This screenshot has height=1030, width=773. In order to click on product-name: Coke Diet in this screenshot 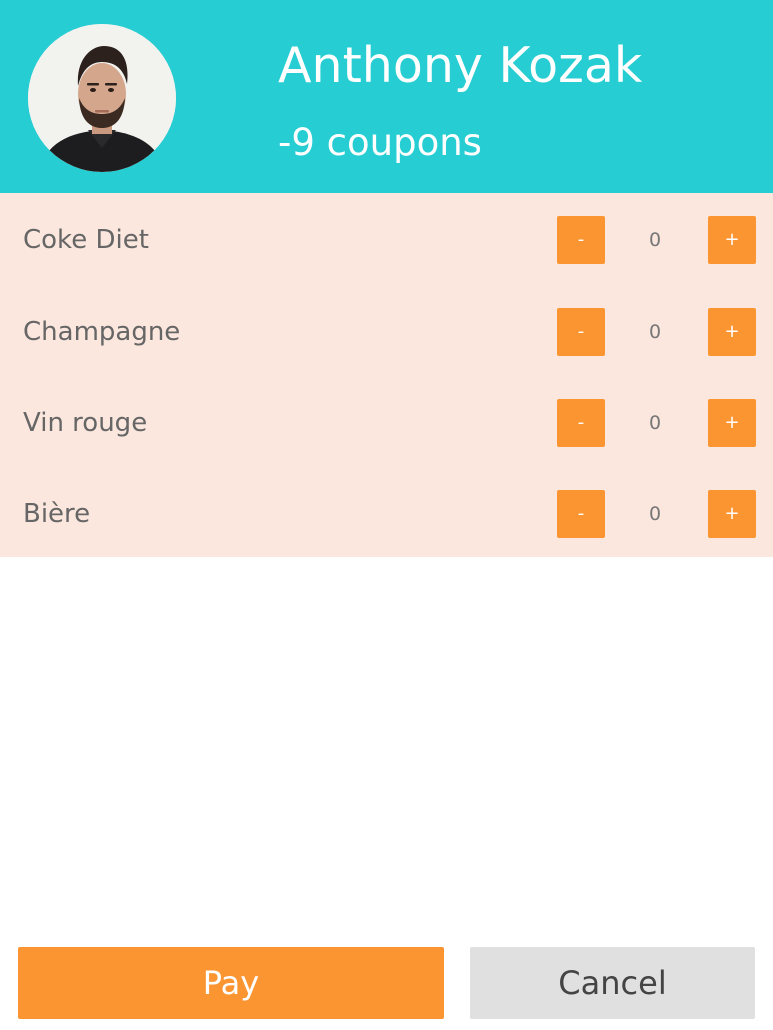, I will do `click(86, 239)`.